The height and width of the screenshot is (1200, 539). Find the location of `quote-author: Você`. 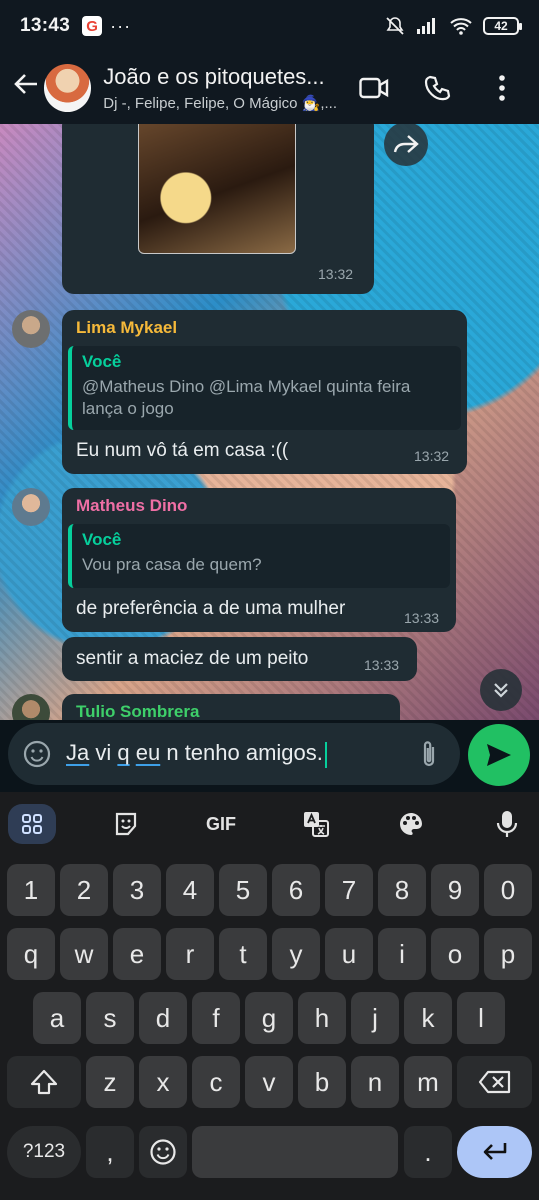

quote-author: Você is located at coordinates (102, 539).